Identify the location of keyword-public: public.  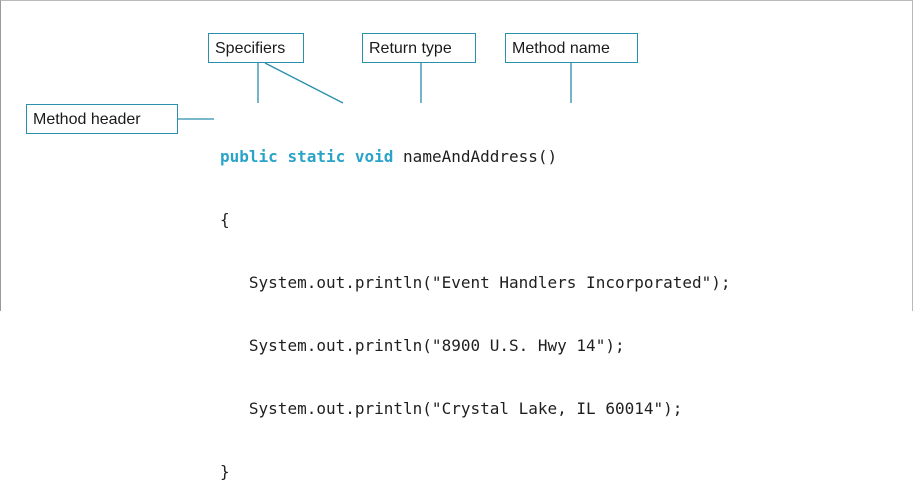
(249, 156).